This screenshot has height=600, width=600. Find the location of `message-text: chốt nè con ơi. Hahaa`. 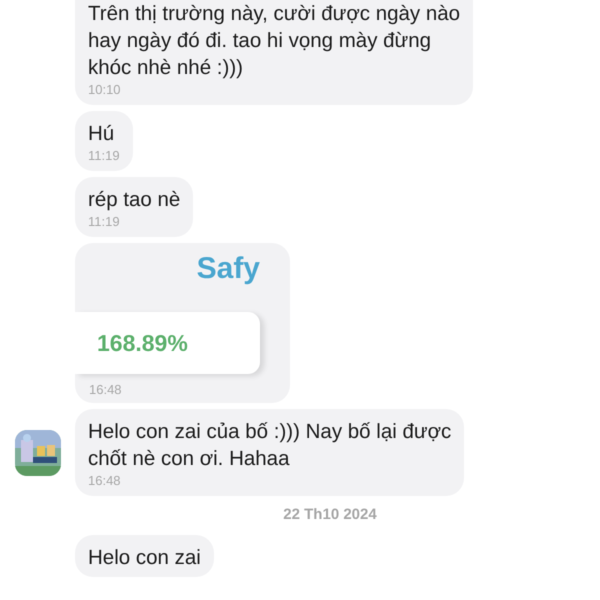

message-text: chốt nè con ơi. Hahaa is located at coordinates (189, 459).